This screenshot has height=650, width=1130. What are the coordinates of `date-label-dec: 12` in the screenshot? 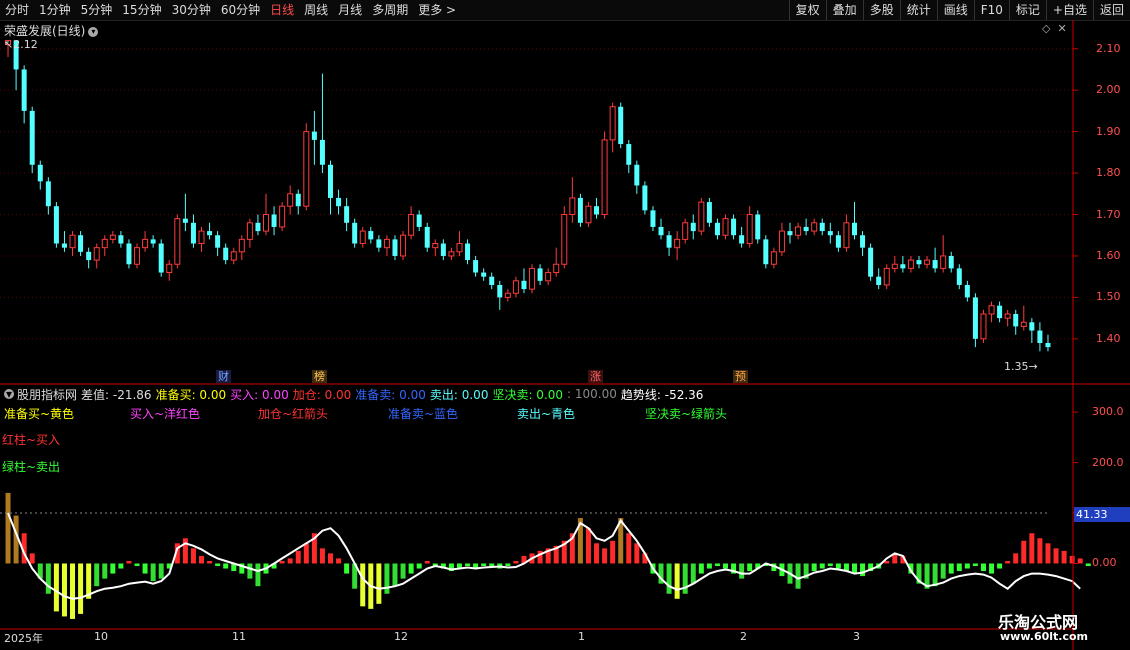 It's located at (401, 636).